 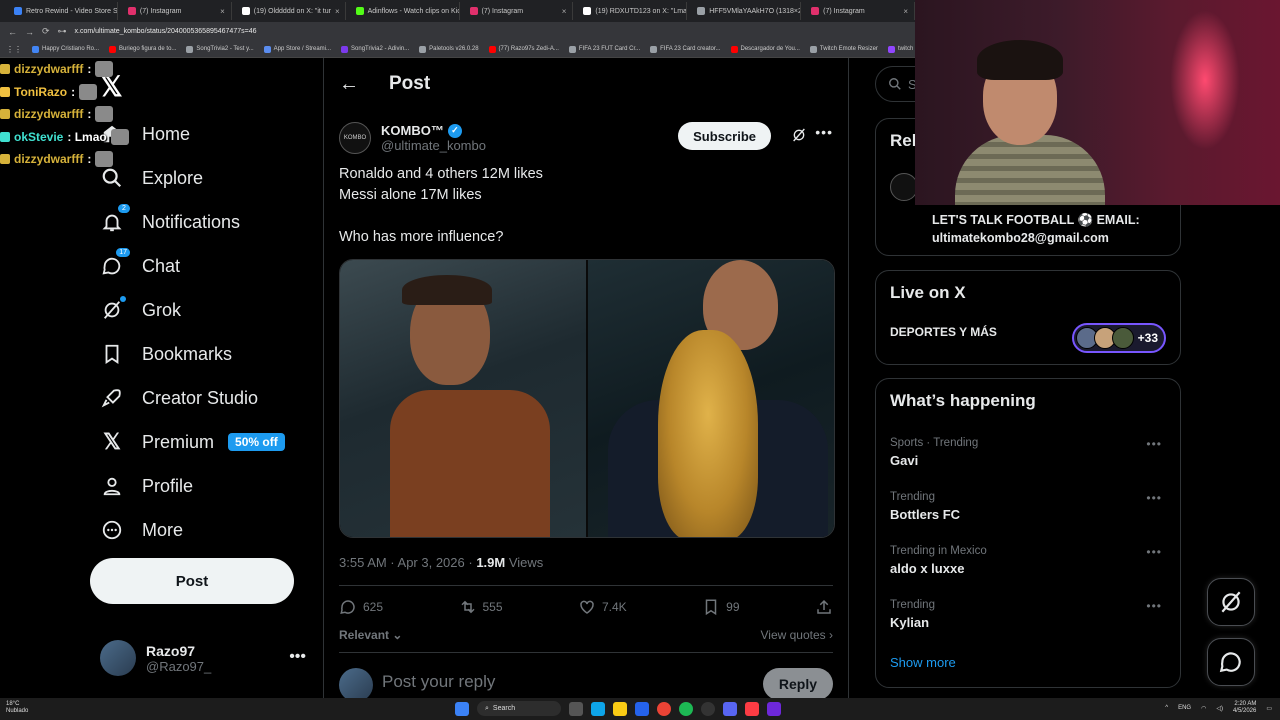 What do you see at coordinates (49, 69) in the screenshot?
I see `chat-username: dizzydwarfff` at bounding box center [49, 69].